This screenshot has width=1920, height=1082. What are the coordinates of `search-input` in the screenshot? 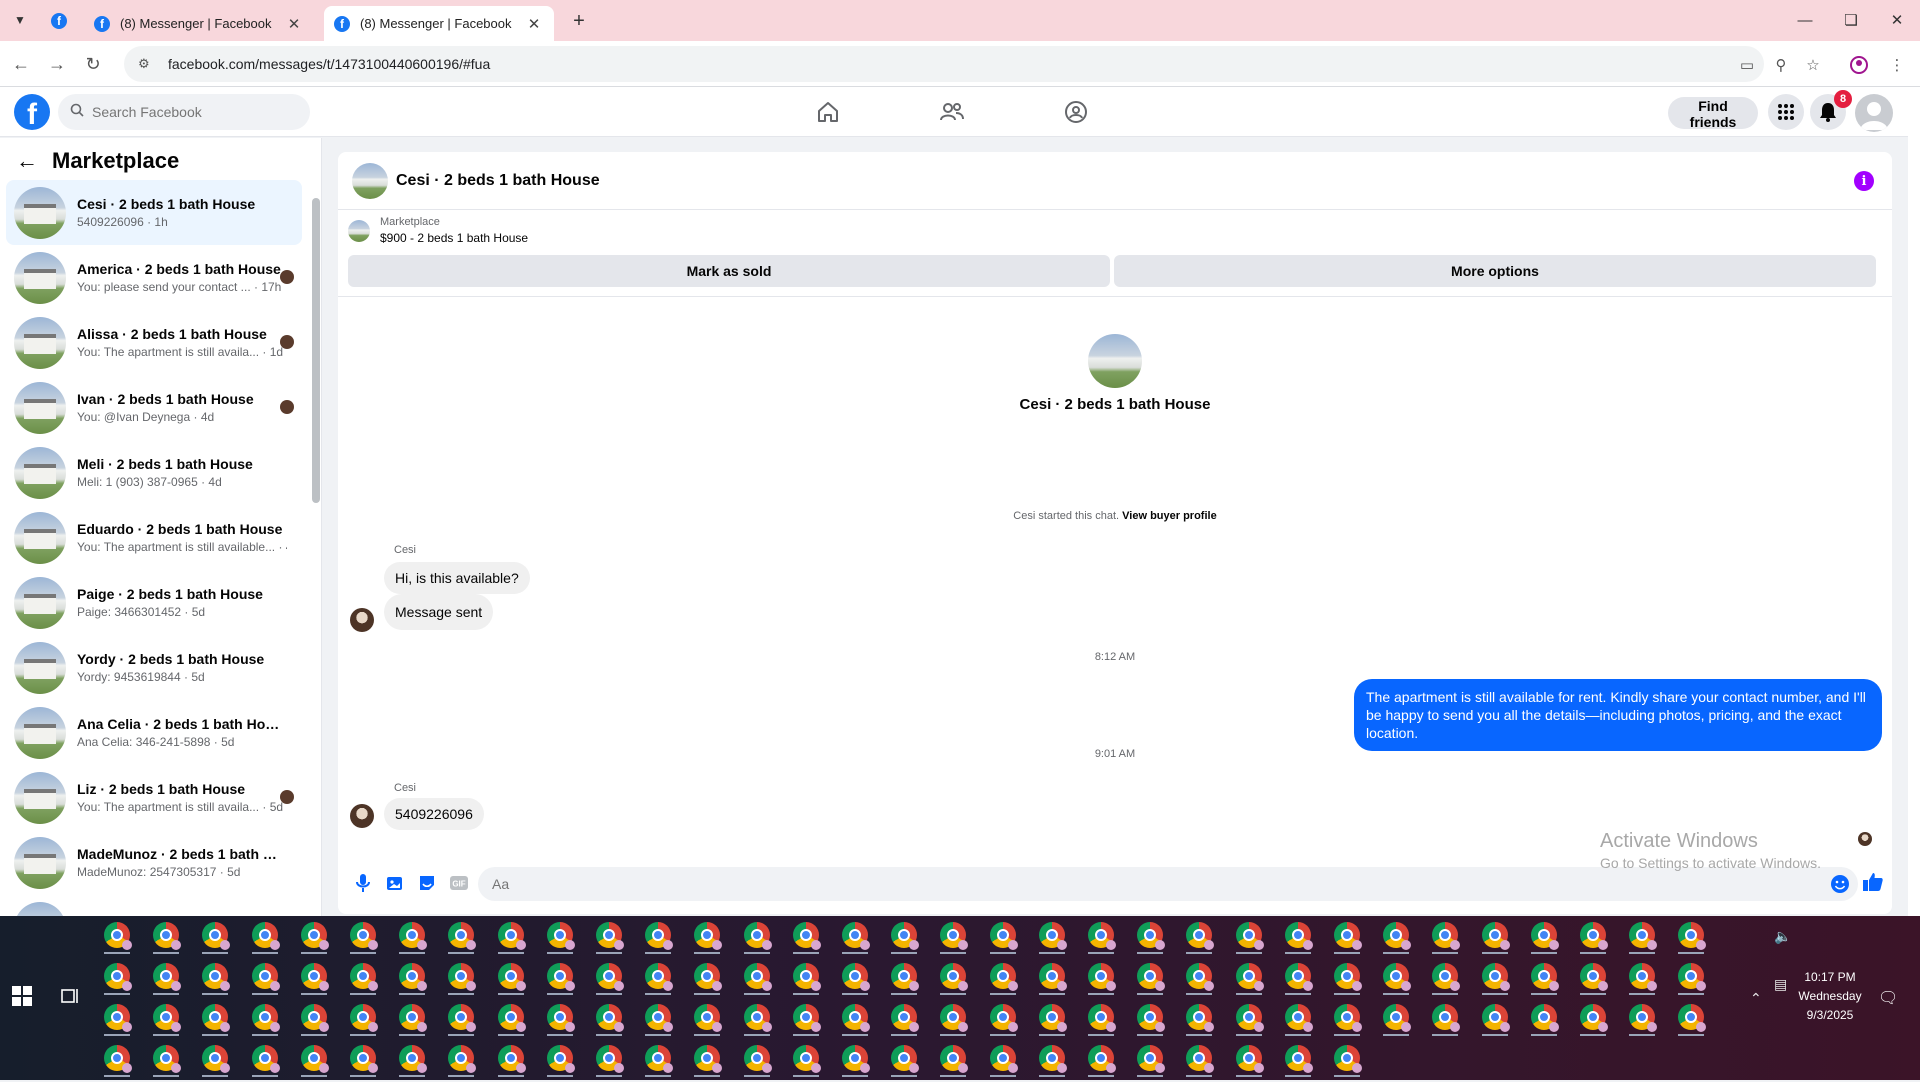 It's located at (190, 112).